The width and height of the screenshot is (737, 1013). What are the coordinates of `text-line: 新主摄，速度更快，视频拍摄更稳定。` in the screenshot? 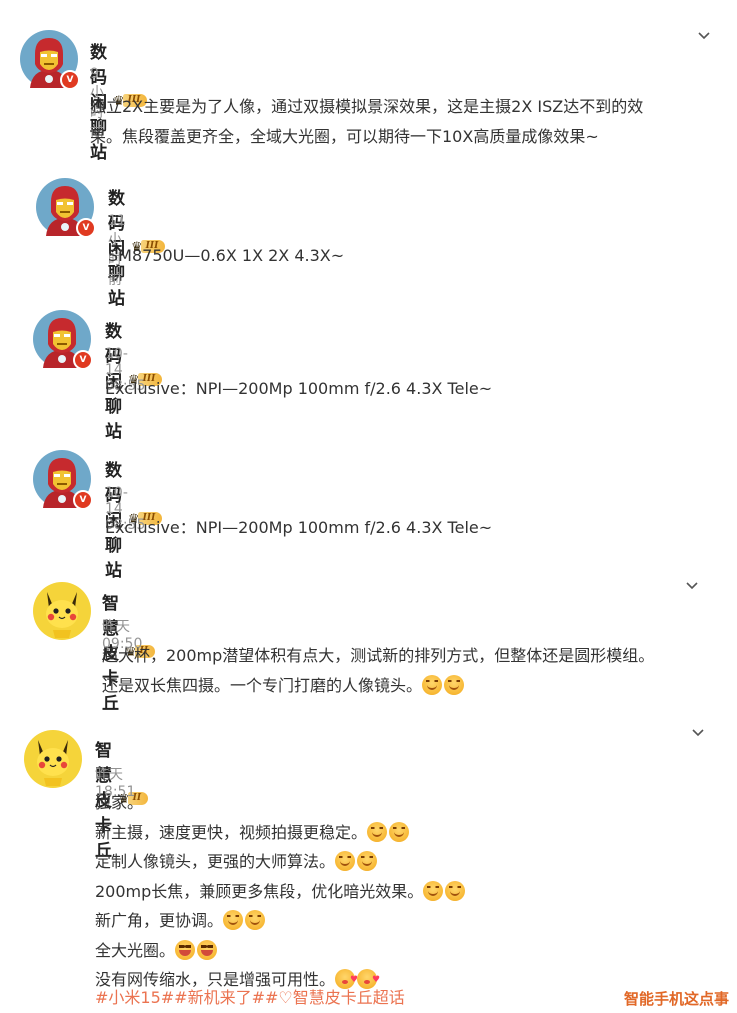 It's located at (281, 833).